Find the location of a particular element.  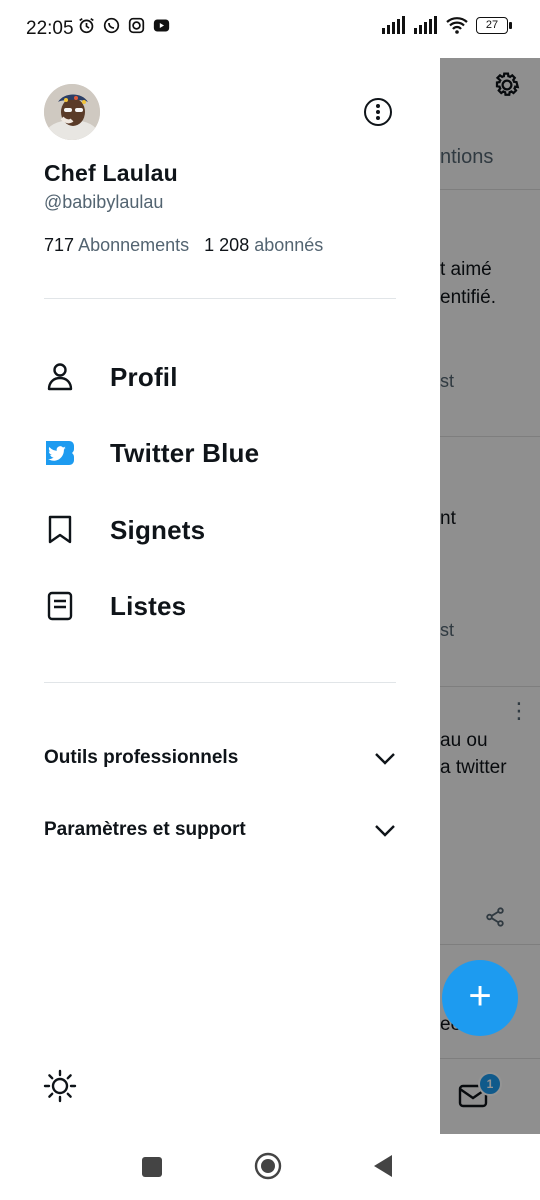

section-label: Outils professionnels is located at coordinates (141, 757).